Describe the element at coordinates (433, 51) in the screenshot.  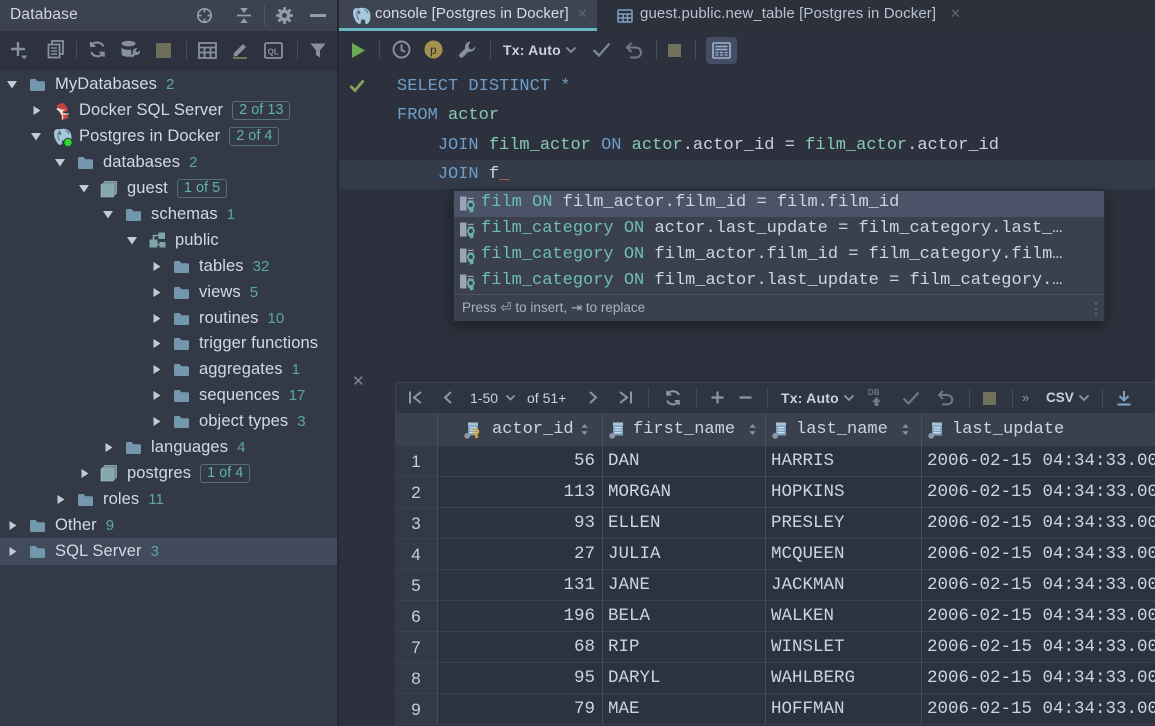
I see `svg-text: p` at that location.